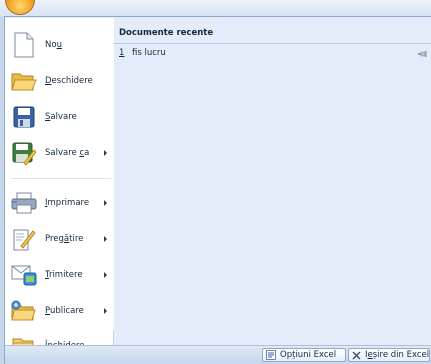 The width and height of the screenshot is (431, 364). What do you see at coordinates (24, 45) in the screenshot?
I see `new-document-icon` at bounding box center [24, 45].